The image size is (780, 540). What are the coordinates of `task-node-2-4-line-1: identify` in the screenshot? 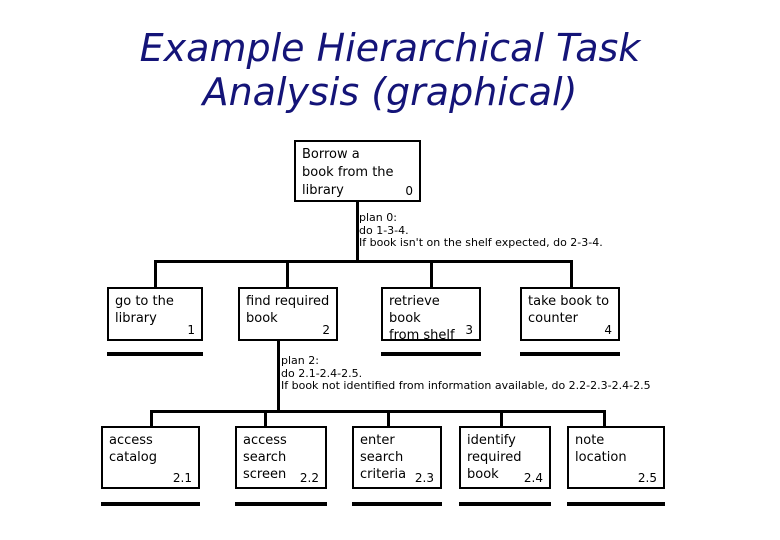 It's located at (491, 440).